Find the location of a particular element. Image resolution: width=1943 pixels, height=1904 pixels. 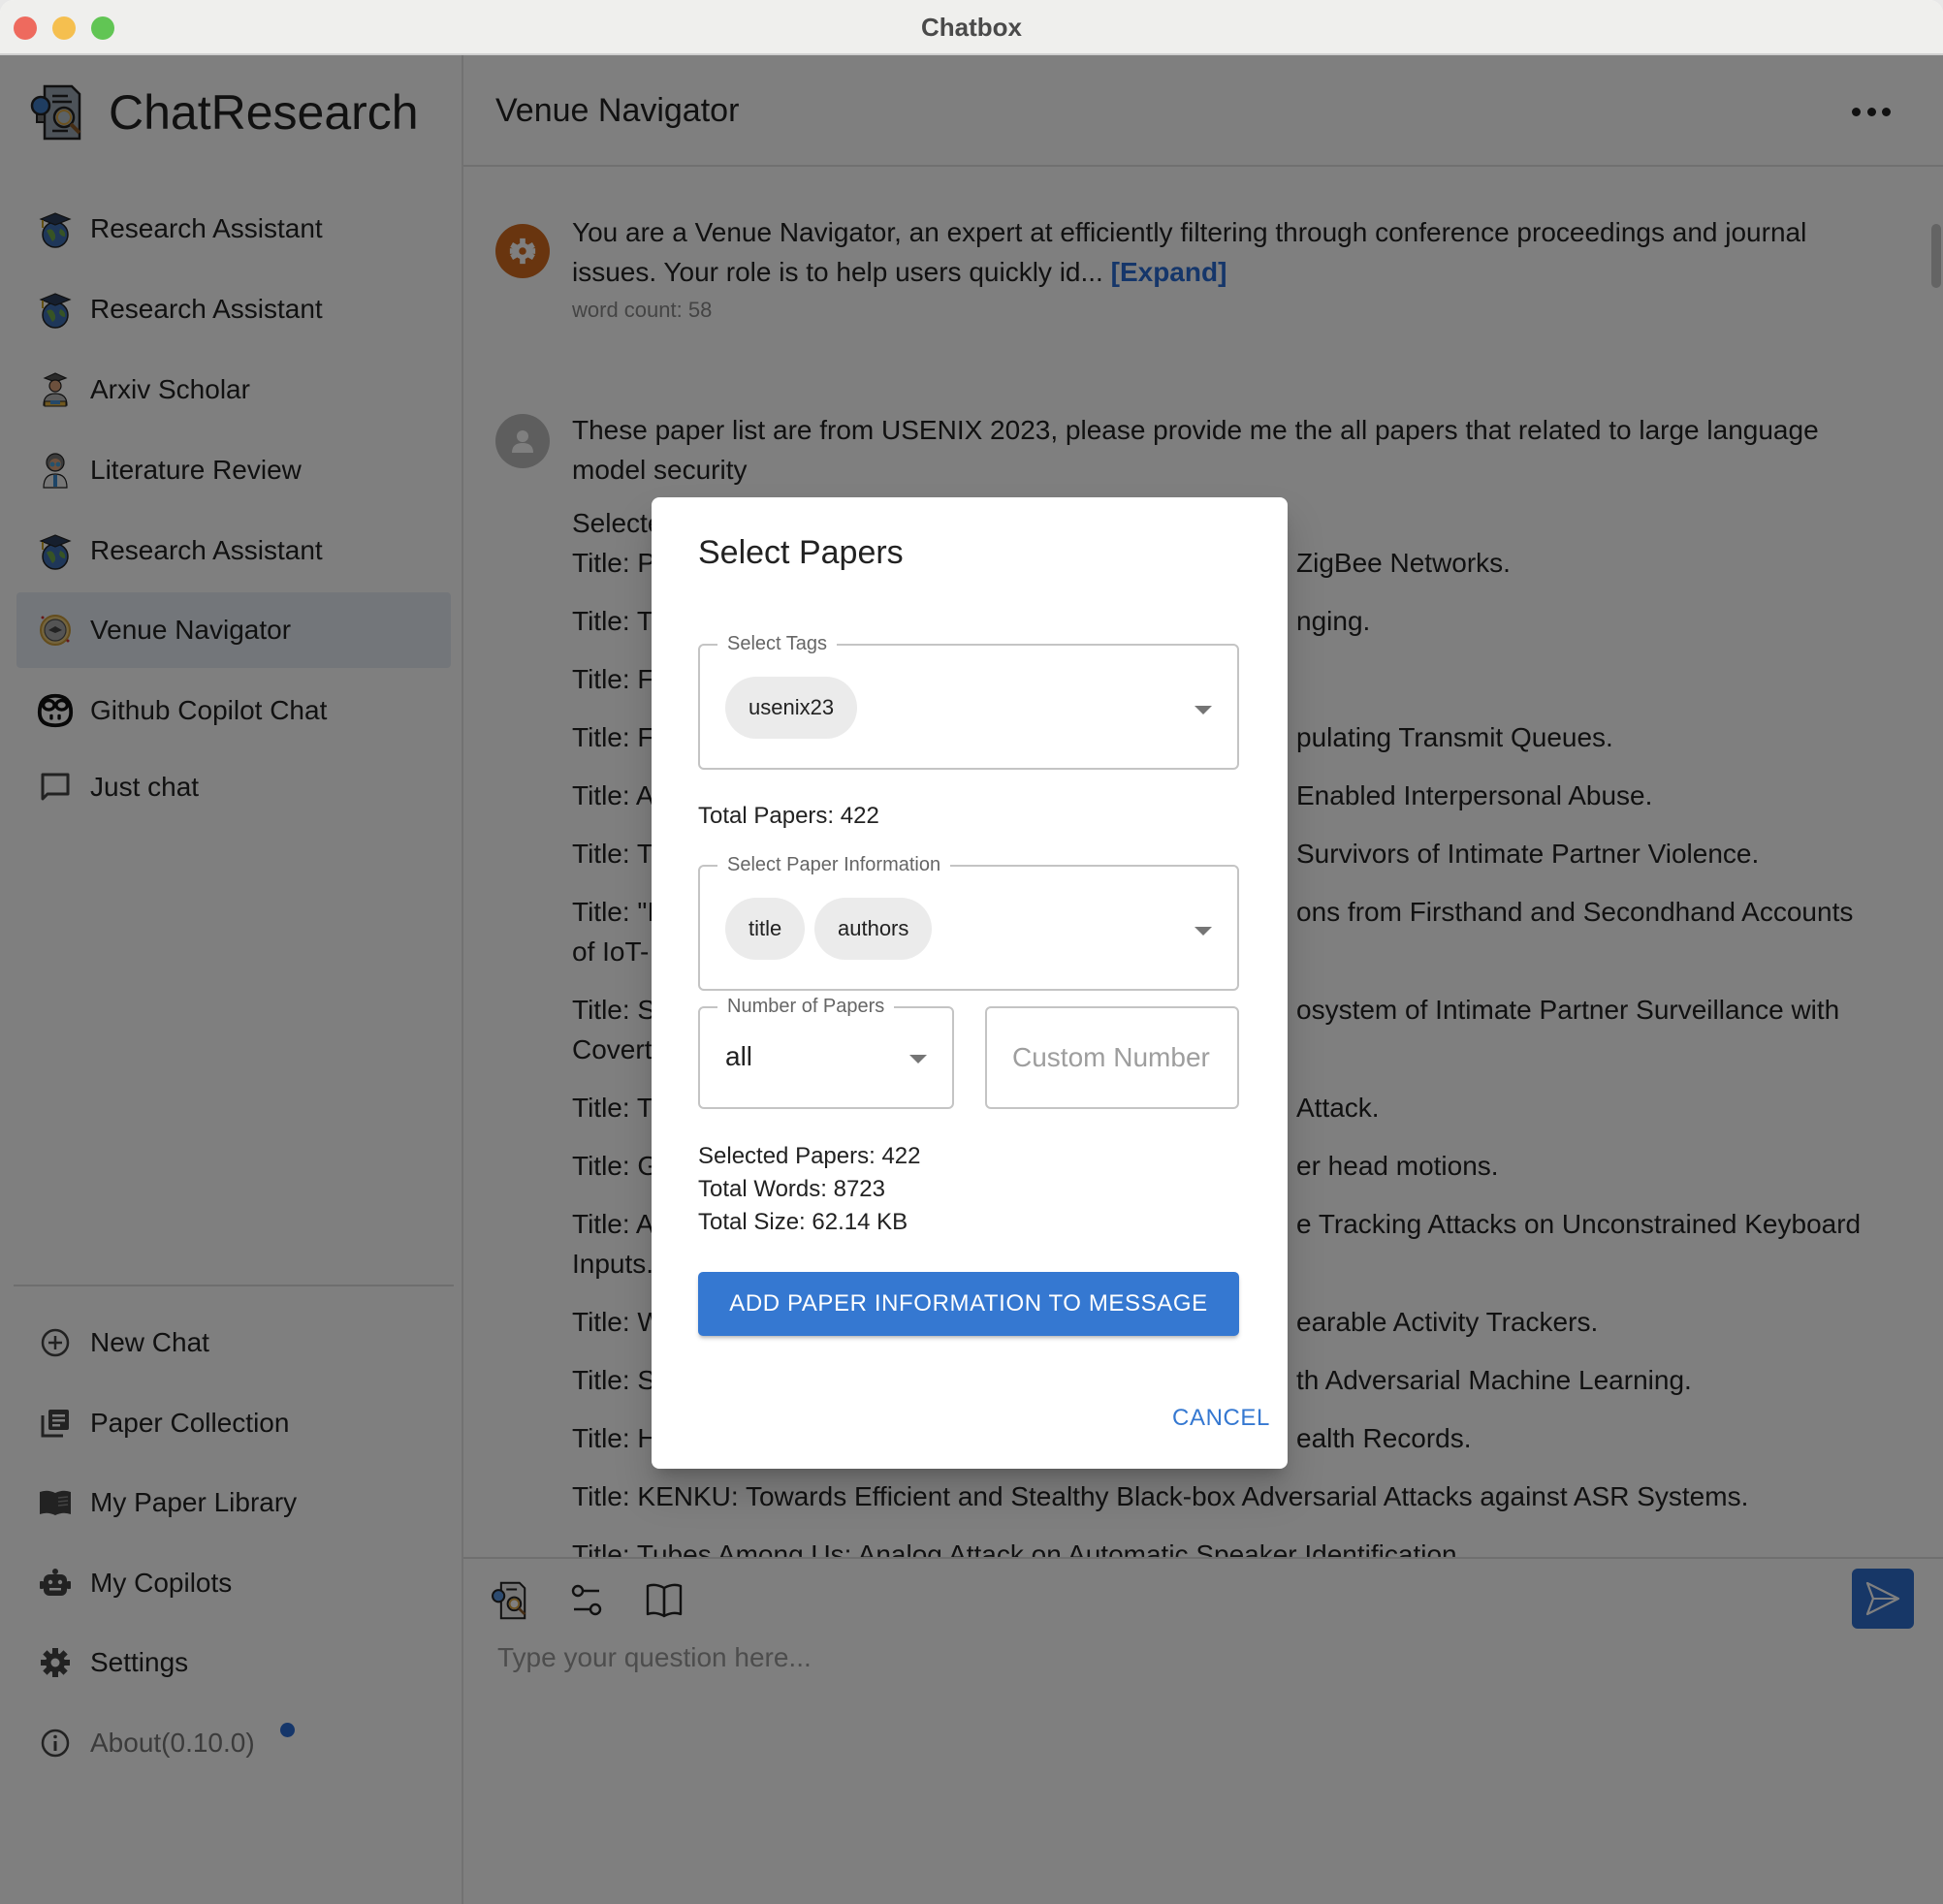

title-bar: Chatbox is located at coordinates (971, 28).